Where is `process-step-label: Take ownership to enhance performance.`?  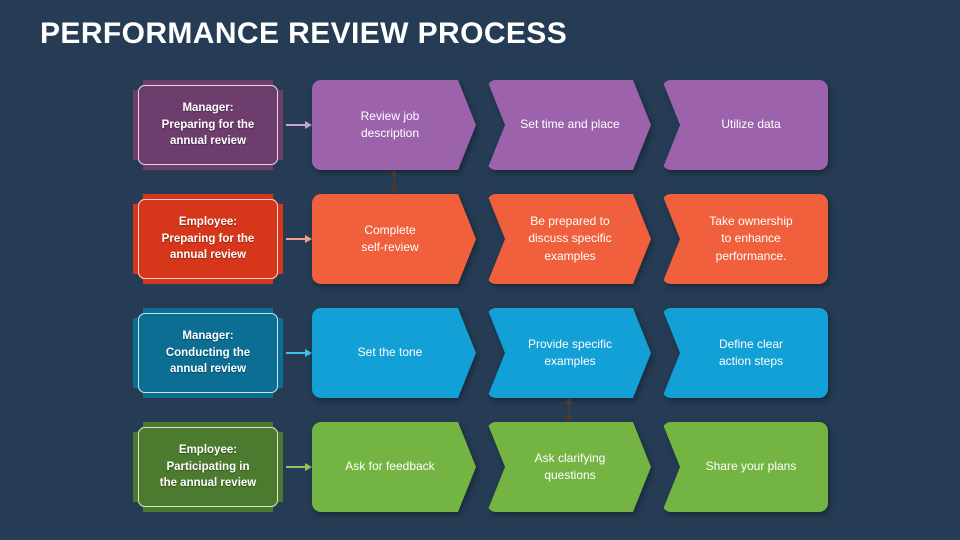
process-step-label: Take ownership to enhance performance. is located at coordinates (751, 238).